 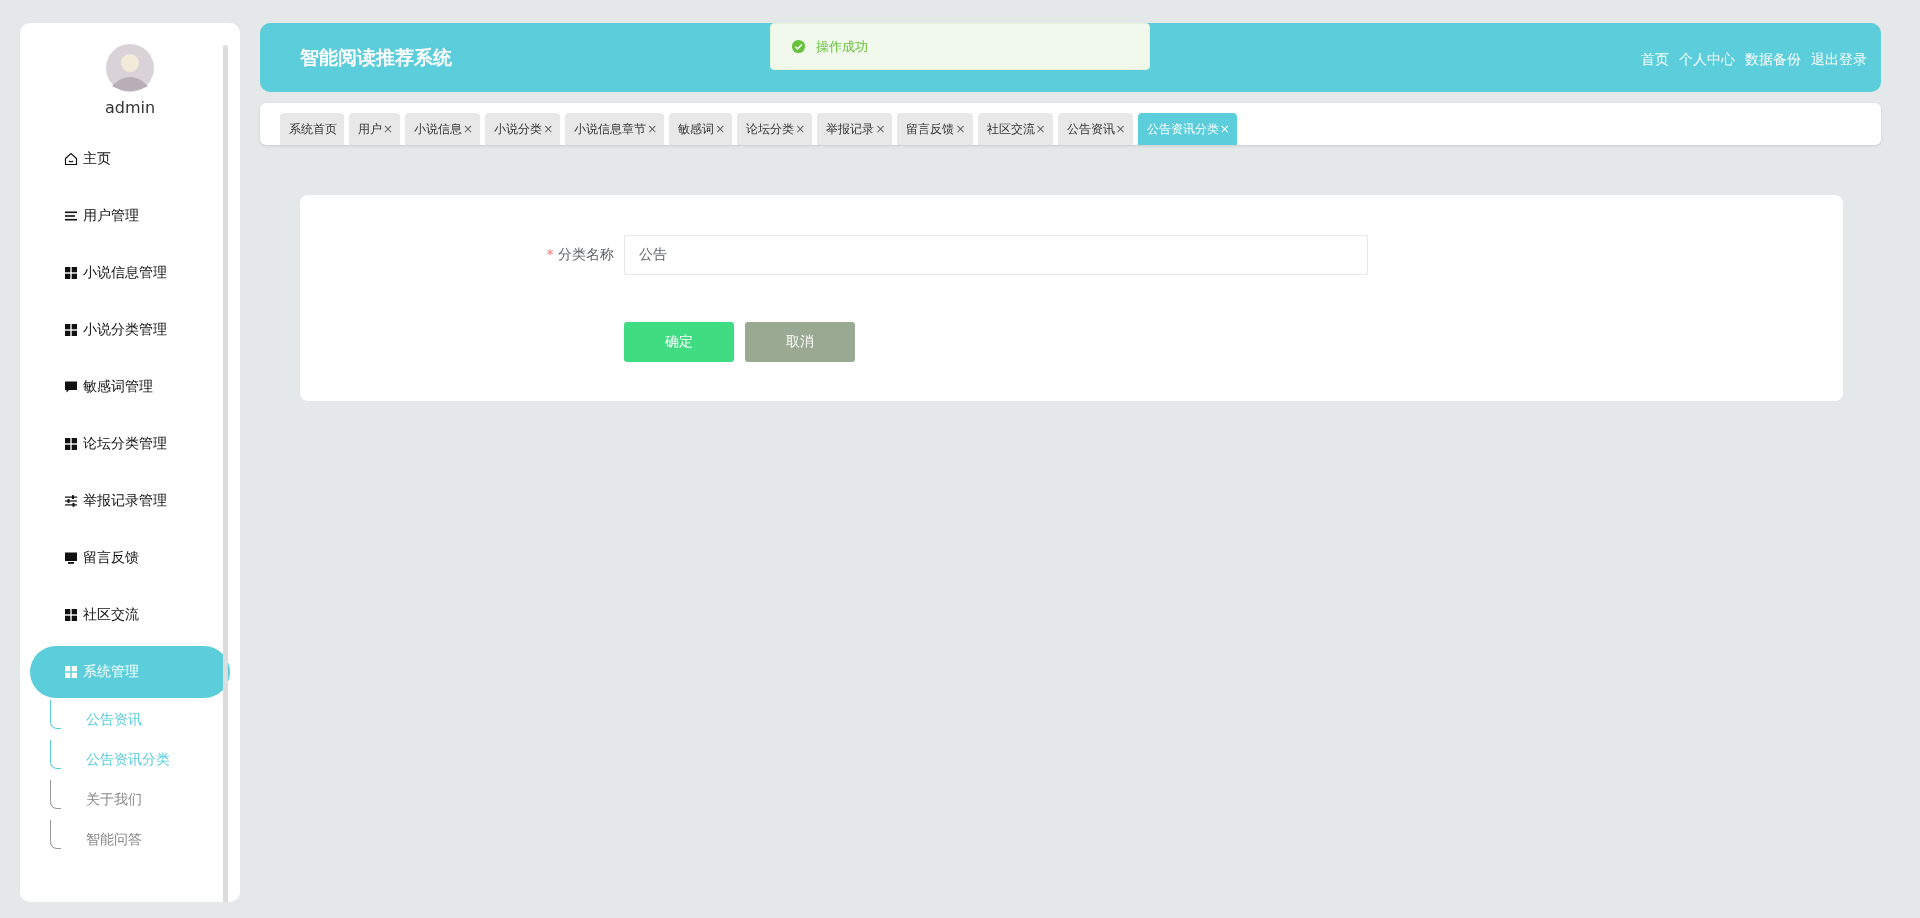 I want to click on tab: 系统首页, so click(x=312, y=129).